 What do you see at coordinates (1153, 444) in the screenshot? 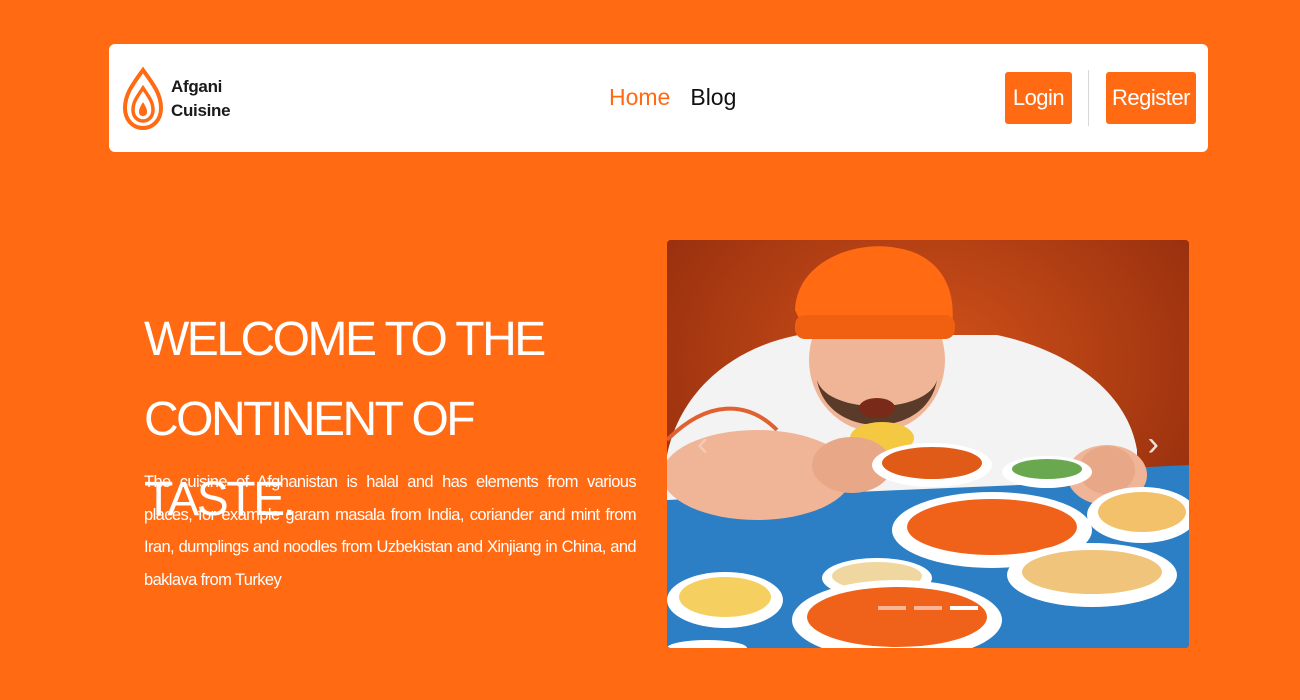
I see `chevron-right-icon: ›` at bounding box center [1153, 444].